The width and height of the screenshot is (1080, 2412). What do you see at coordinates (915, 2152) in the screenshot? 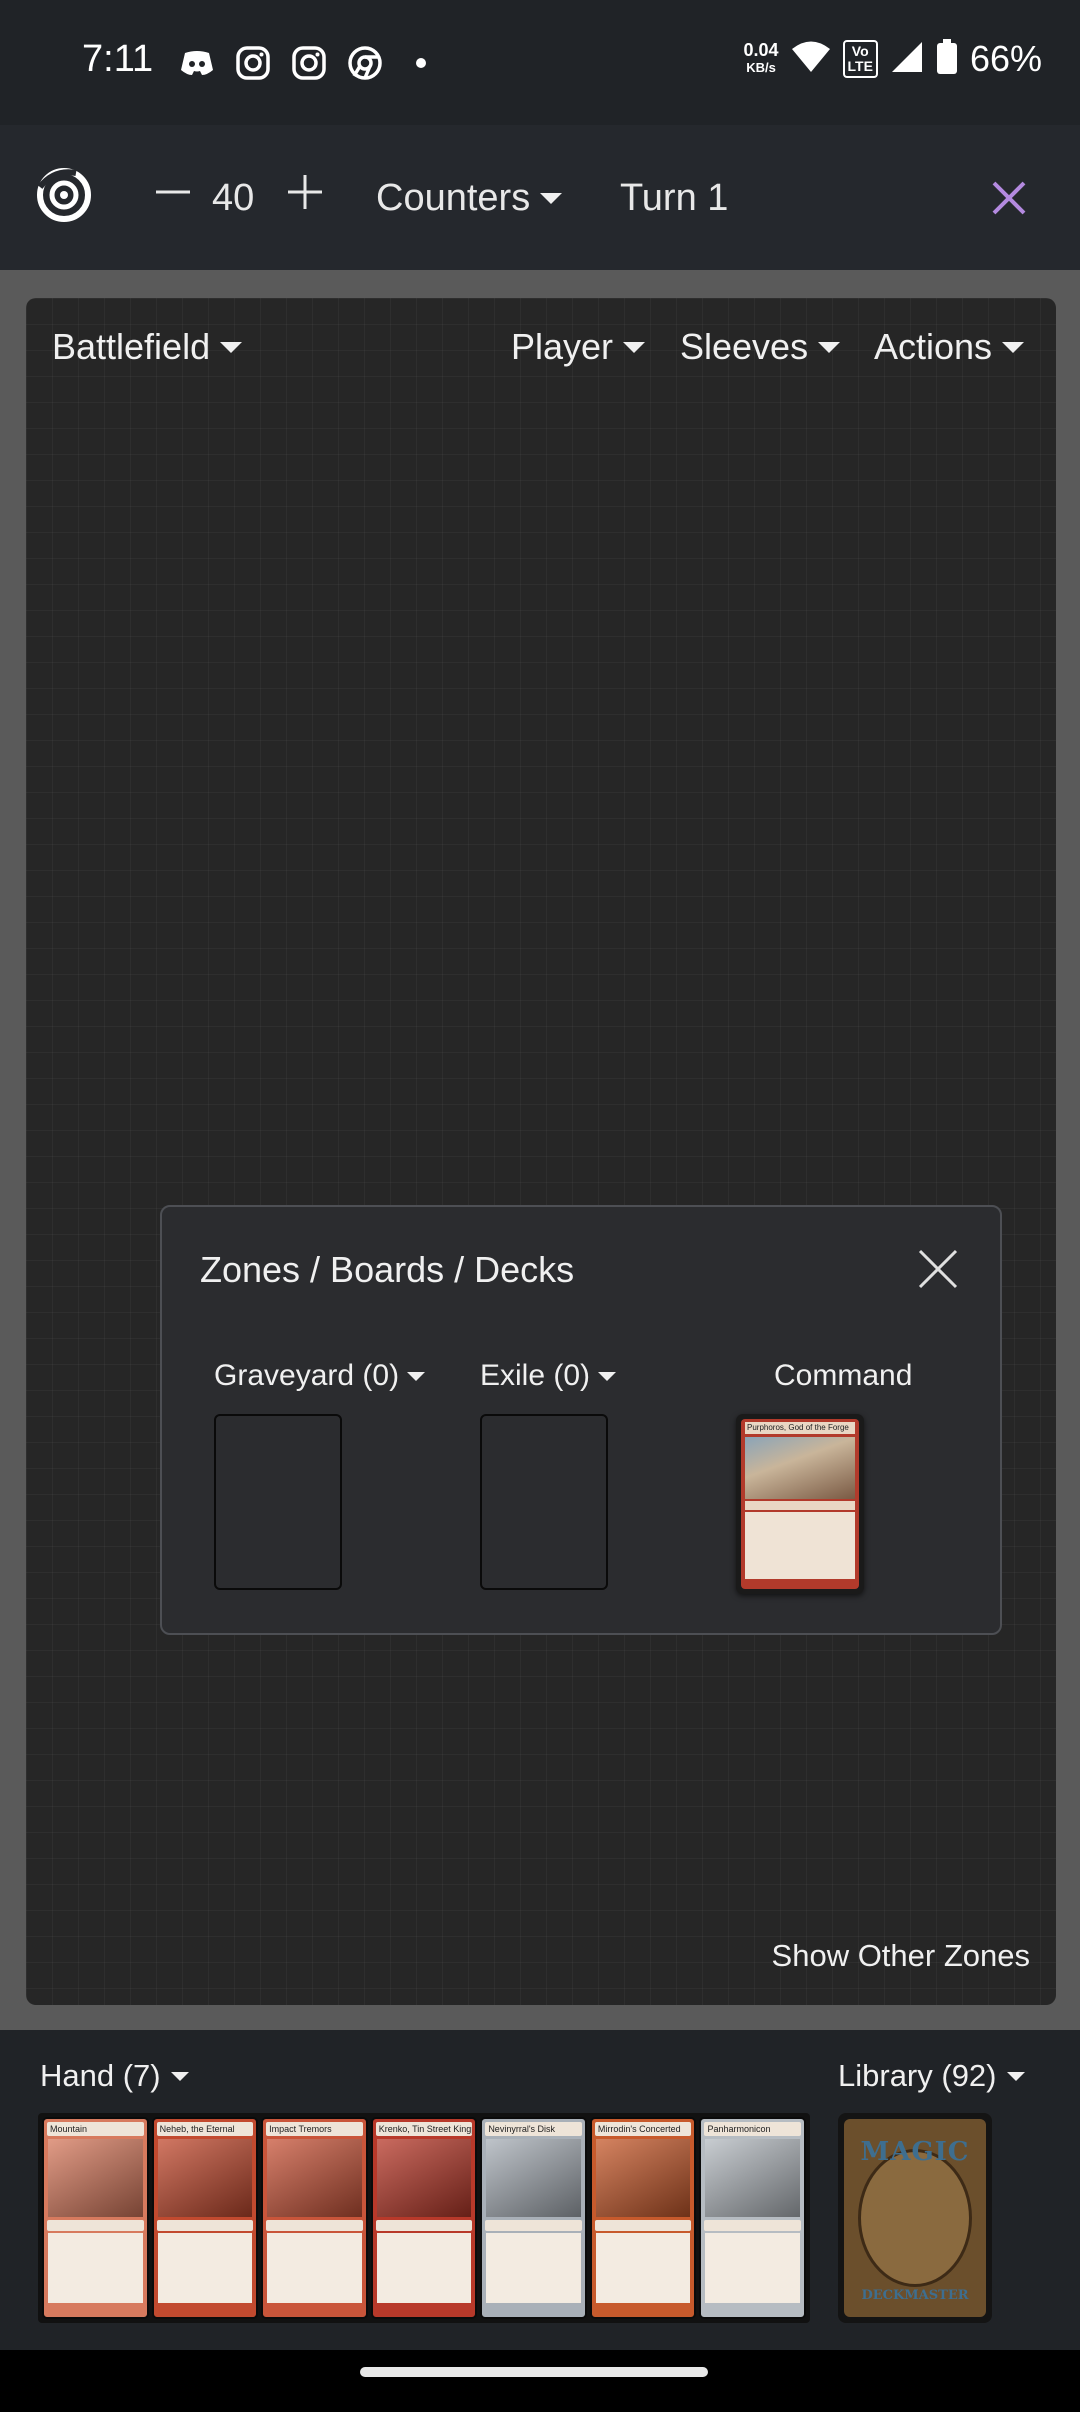
I see `card-back-title: MAGIC` at bounding box center [915, 2152].